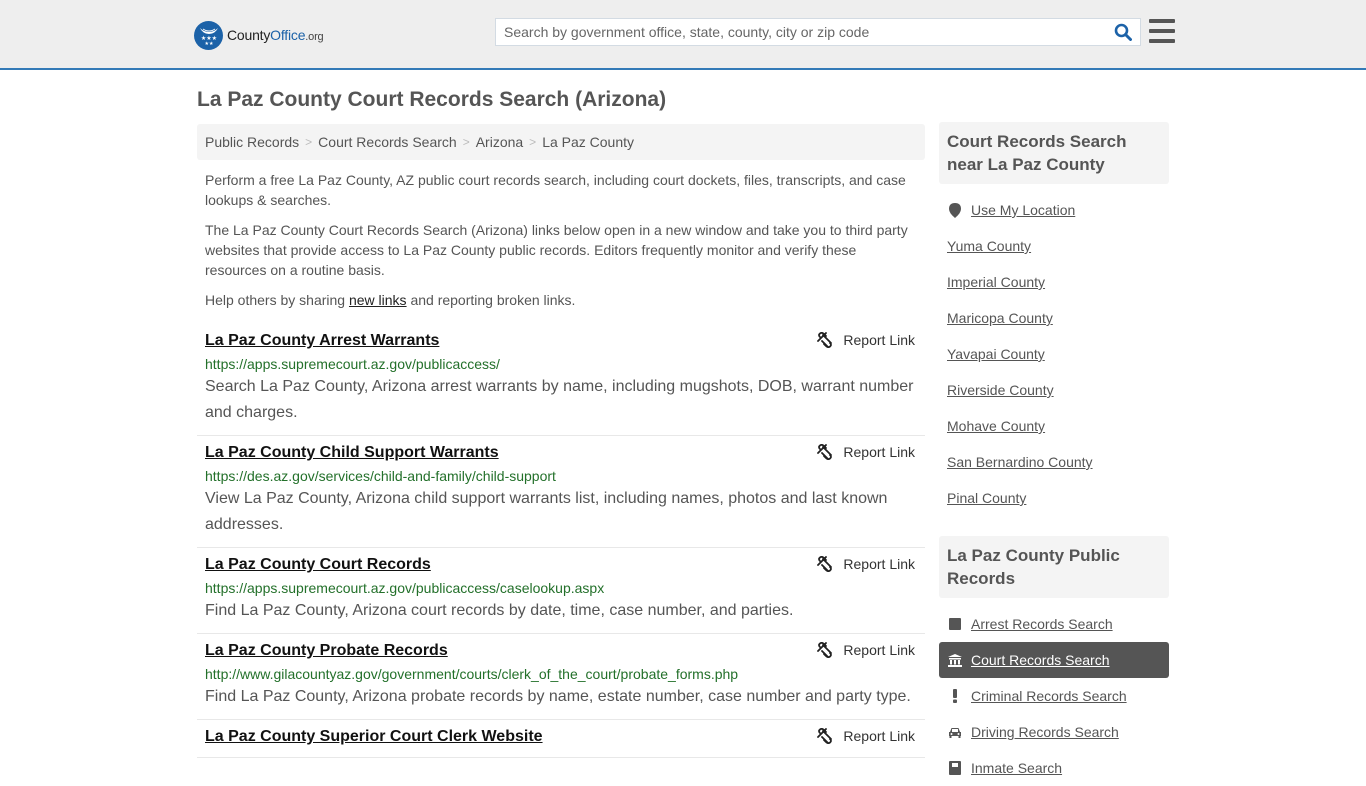 The width and height of the screenshot is (1366, 786). What do you see at coordinates (1054, 426) in the screenshot?
I see `nearby-county-item: Mohave County` at bounding box center [1054, 426].